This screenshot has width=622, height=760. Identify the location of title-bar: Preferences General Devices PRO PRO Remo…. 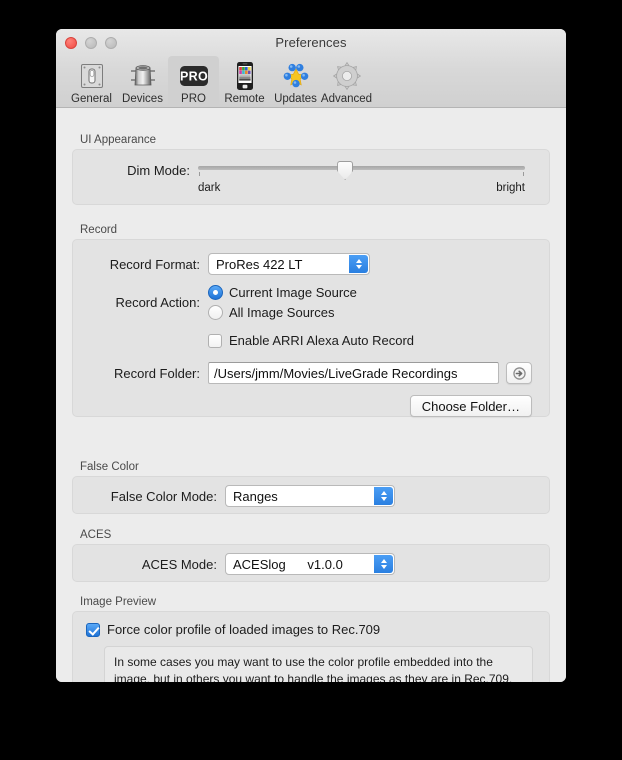
(311, 68).